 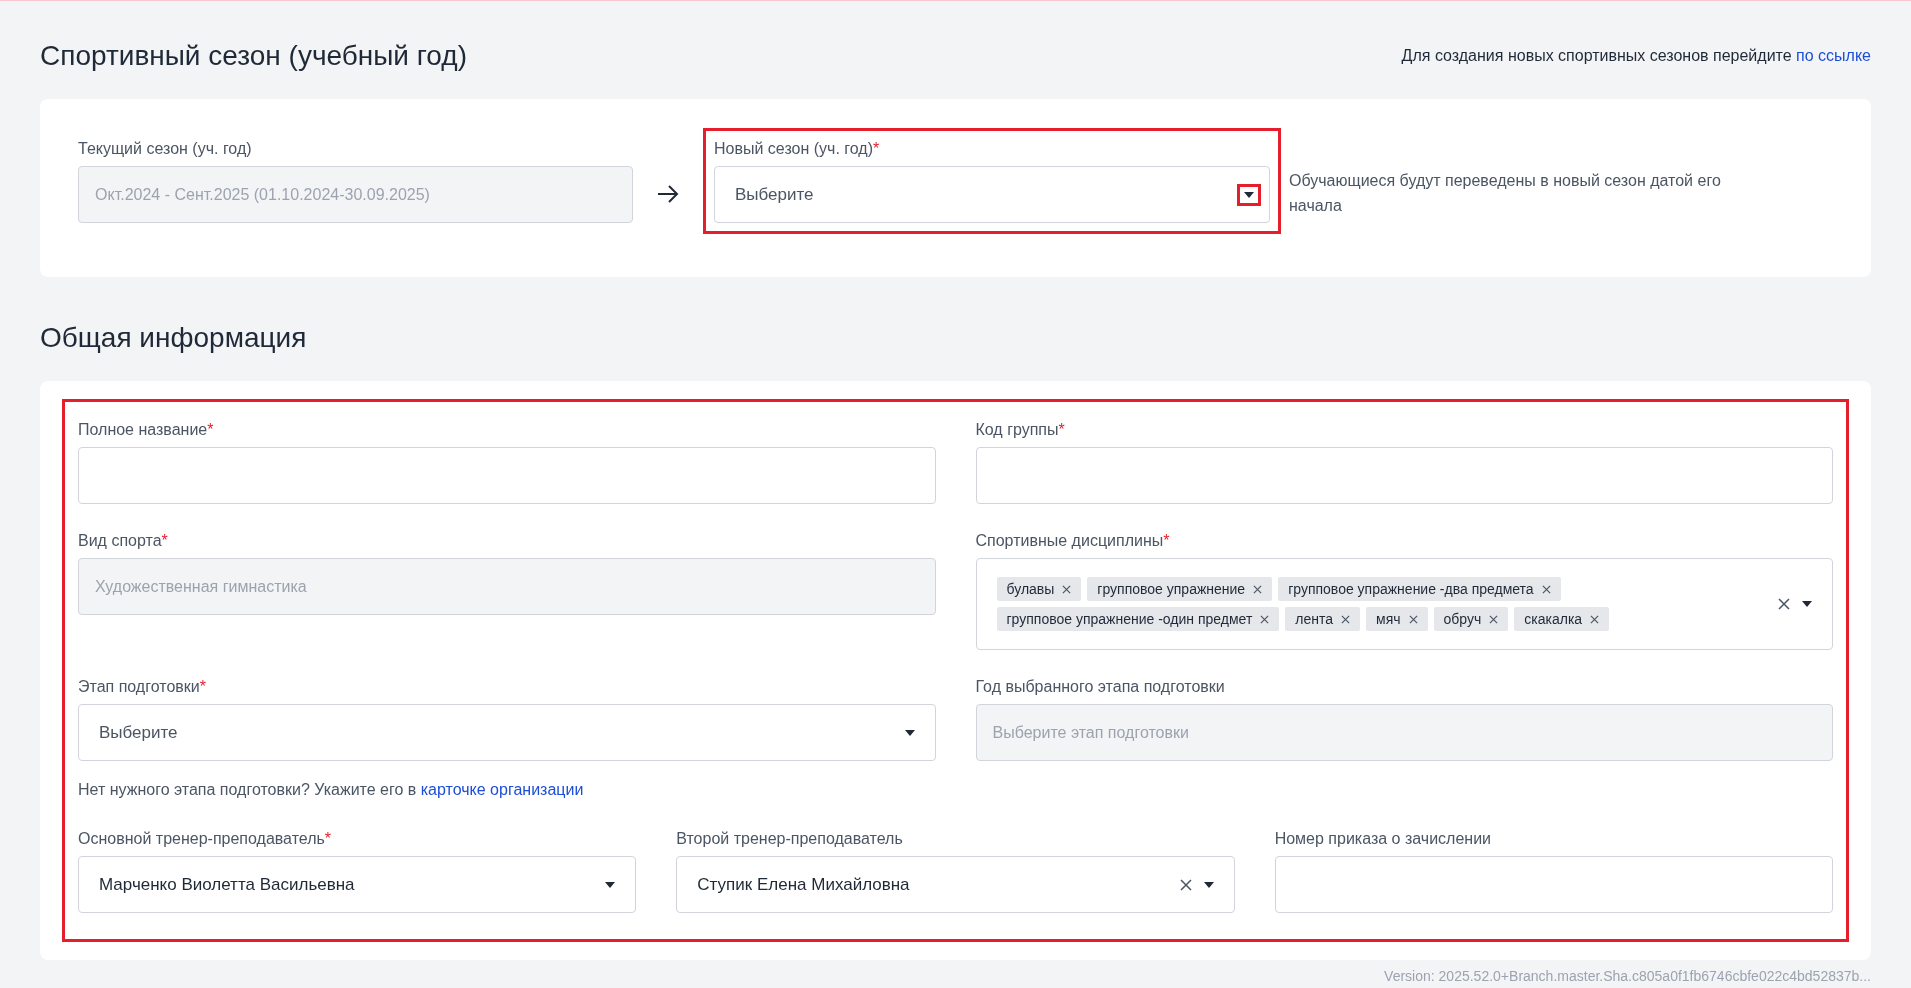 I want to click on field-label: Этап подготовки*, so click(x=142, y=687).